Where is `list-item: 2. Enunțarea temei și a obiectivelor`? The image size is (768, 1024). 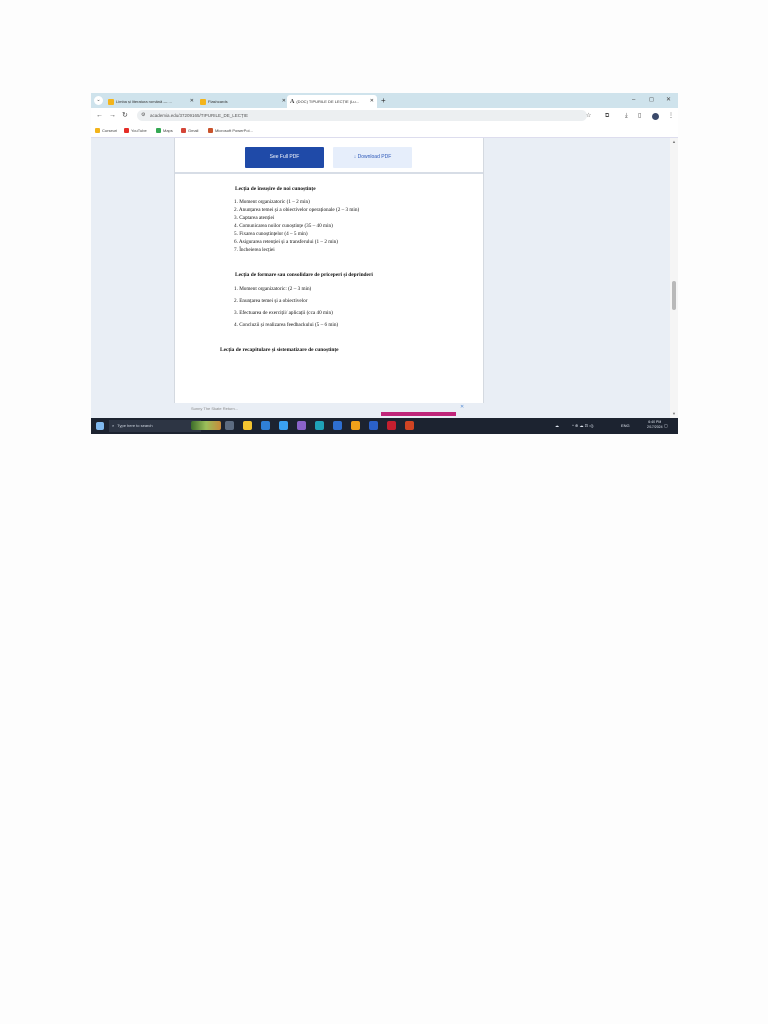 list-item: 2. Enunțarea temei și a obiectivelor is located at coordinates (271, 301).